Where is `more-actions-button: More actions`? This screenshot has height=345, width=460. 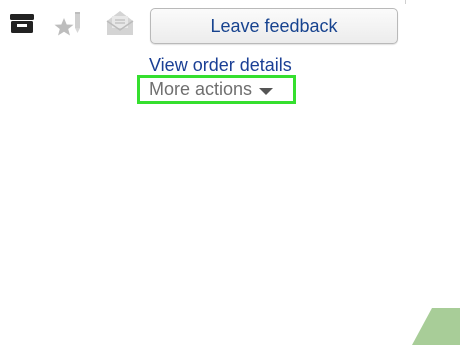
more-actions-button: More actions is located at coordinates (211, 89).